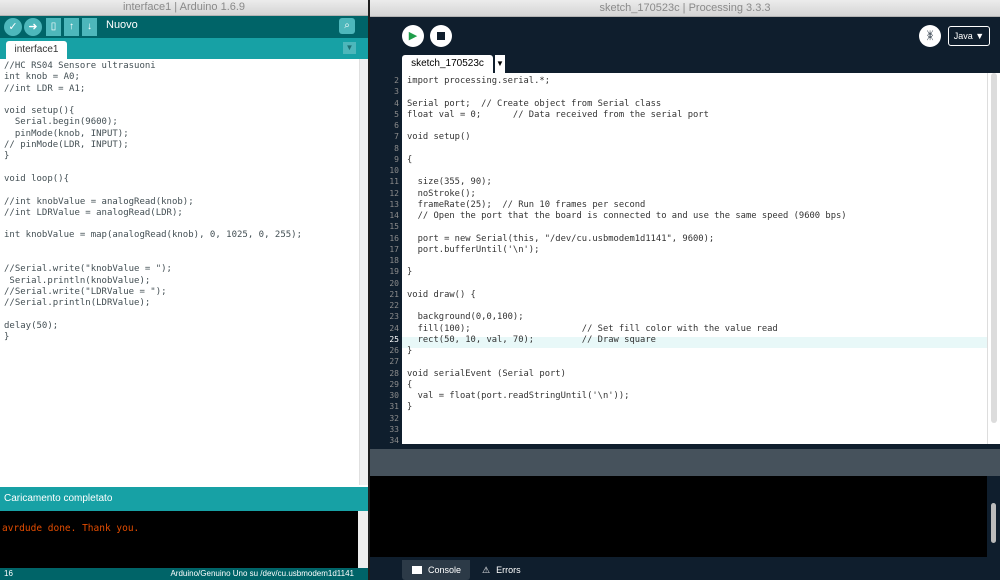 Image resolution: width=1000 pixels, height=580 pixels. I want to click on arduino-console: avrdude done. Thank you., so click(179, 539).